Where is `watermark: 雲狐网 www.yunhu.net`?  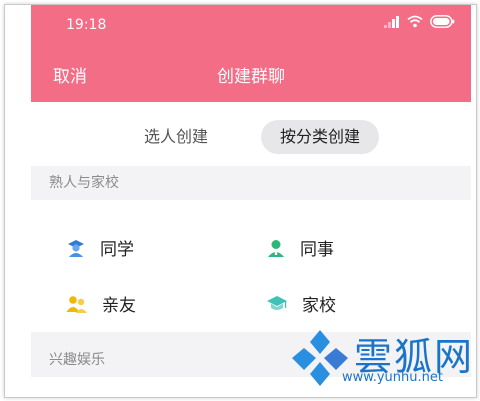 watermark: 雲狐网 www.yunhu.net is located at coordinates (383, 357).